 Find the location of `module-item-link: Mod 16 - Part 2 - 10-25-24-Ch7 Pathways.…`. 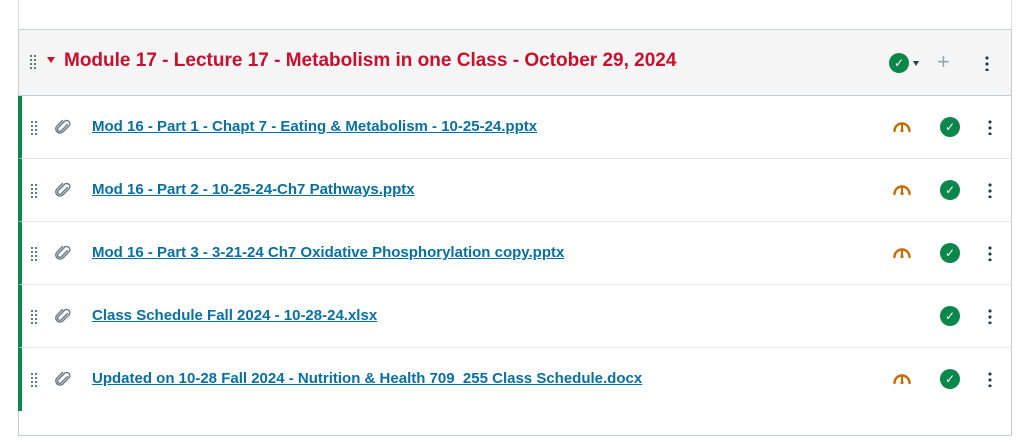

module-item-link: Mod 16 - Part 2 - 10-25-24-Ch7 Pathways.… is located at coordinates (253, 189).